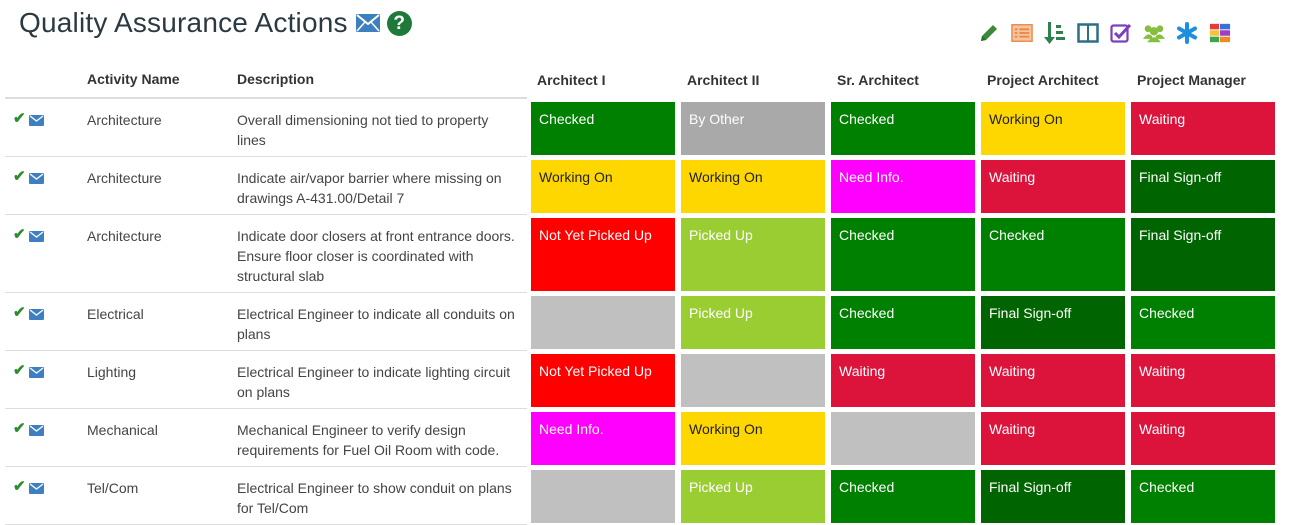 This screenshot has width=1289, height=525. I want to click on column-header-activity-name: Activity Name, so click(157, 79).